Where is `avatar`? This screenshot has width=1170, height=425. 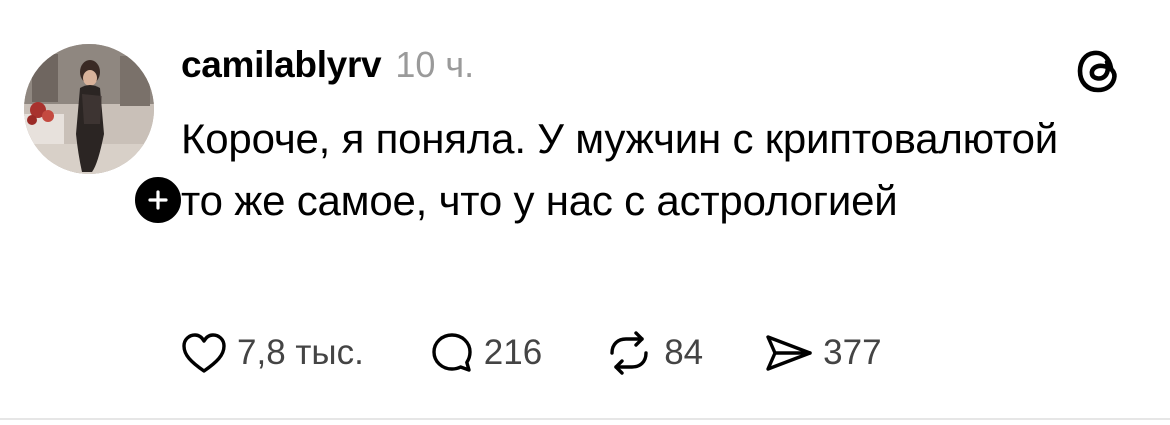 avatar is located at coordinates (89, 109).